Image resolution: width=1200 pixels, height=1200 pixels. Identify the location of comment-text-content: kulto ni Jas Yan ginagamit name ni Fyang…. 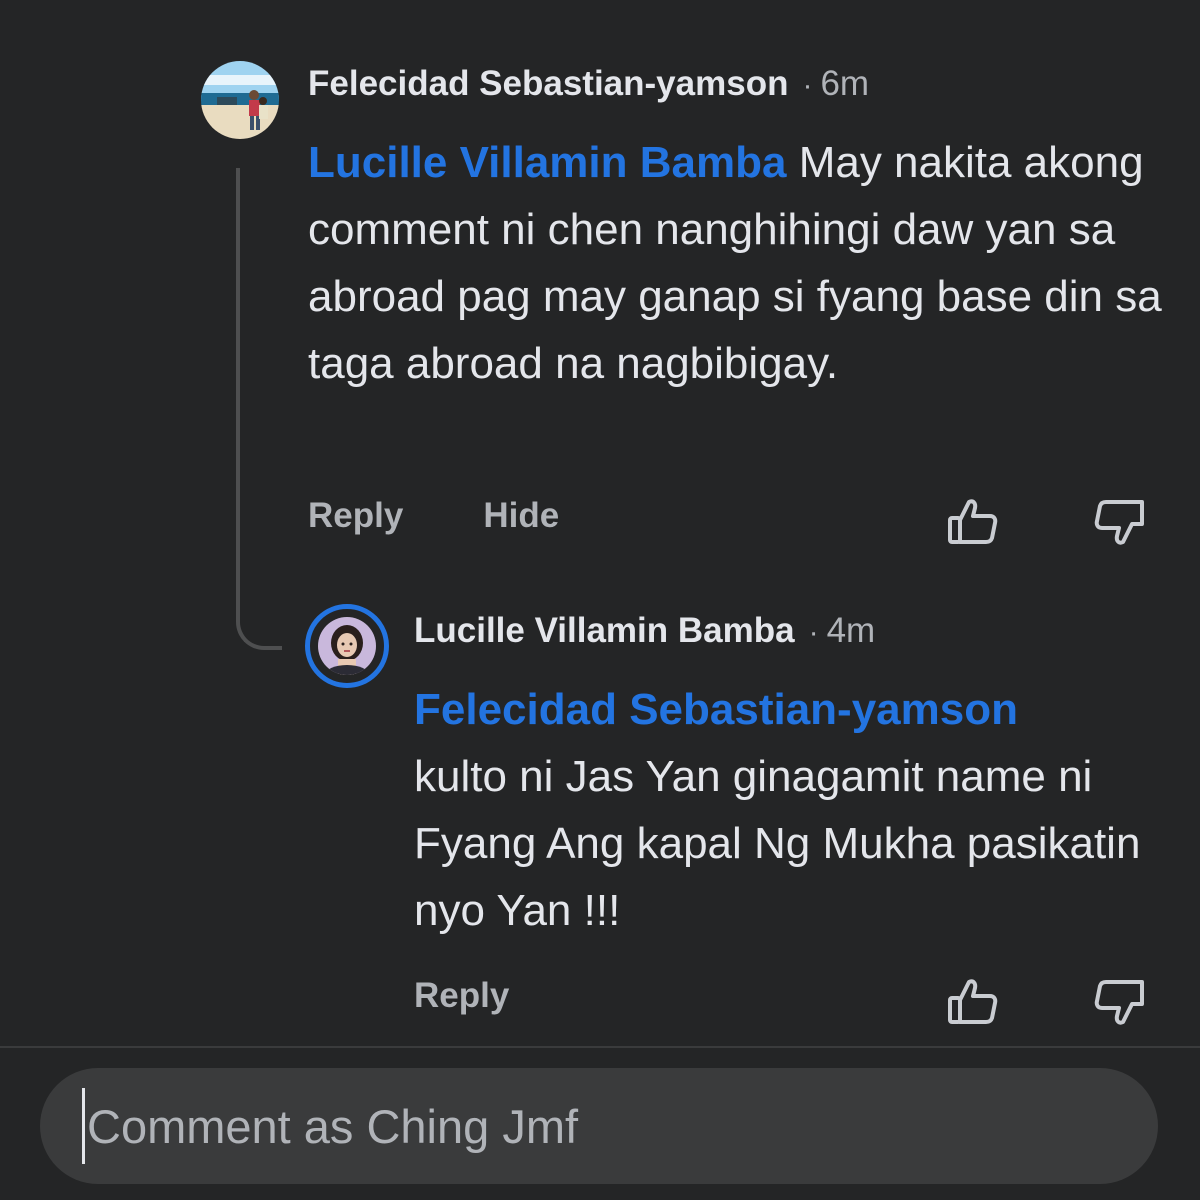
(777, 843).